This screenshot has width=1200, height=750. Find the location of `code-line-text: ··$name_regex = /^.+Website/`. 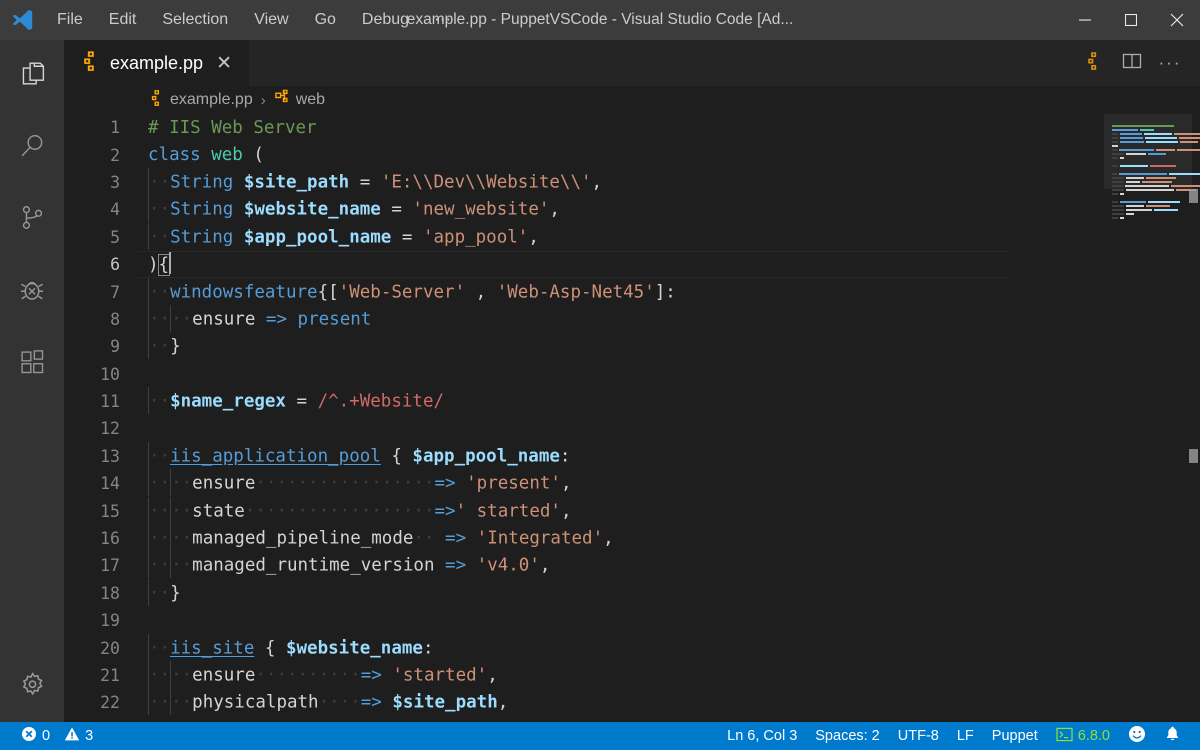

code-line-text: ··$name_regex = /^.+Website/ is located at coordinates (291, 401).